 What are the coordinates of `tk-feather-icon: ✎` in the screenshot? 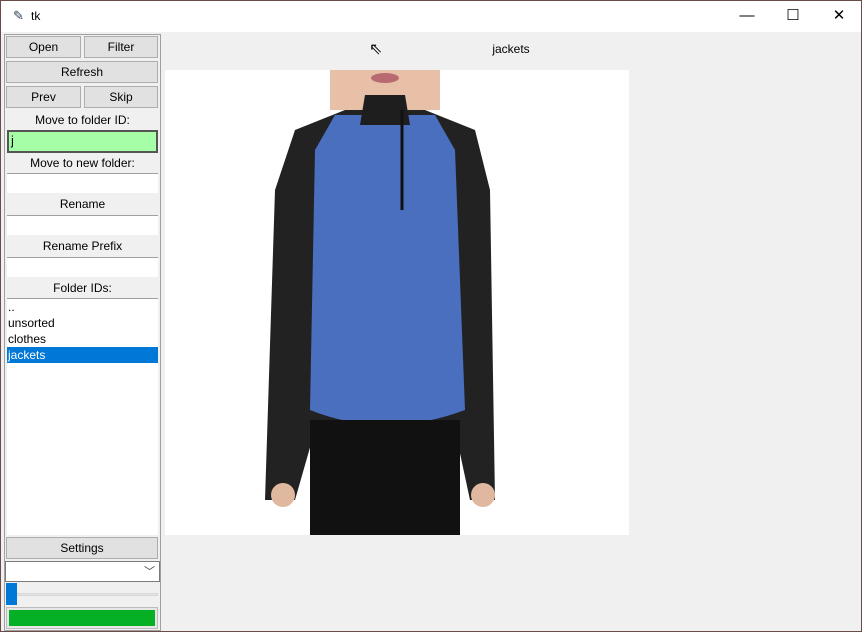 It's located at (18, 15).